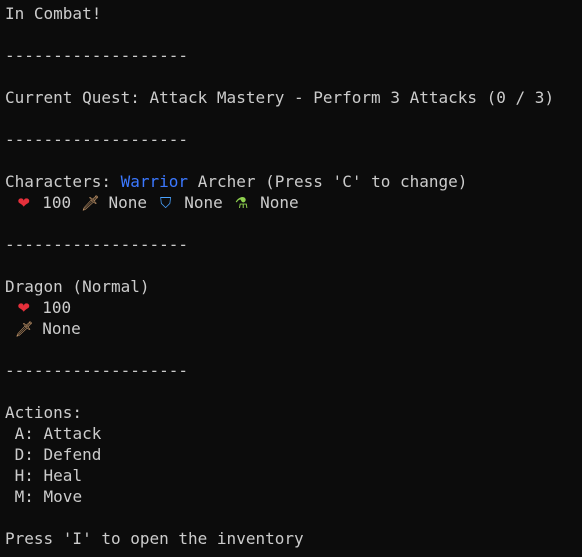 The width and height of the screenshot is (582, 557). Describe the element at coordinates (57, 307) in the screenshot. I see `enemy-health: 100` at that location.